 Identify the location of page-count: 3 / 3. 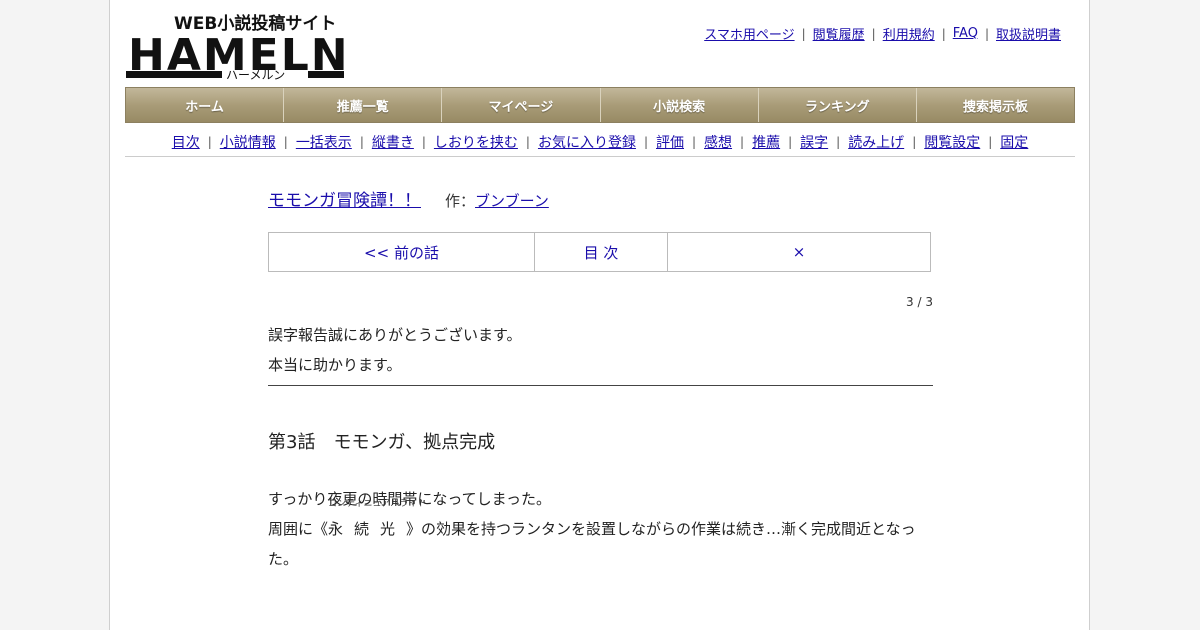
(919, 302).